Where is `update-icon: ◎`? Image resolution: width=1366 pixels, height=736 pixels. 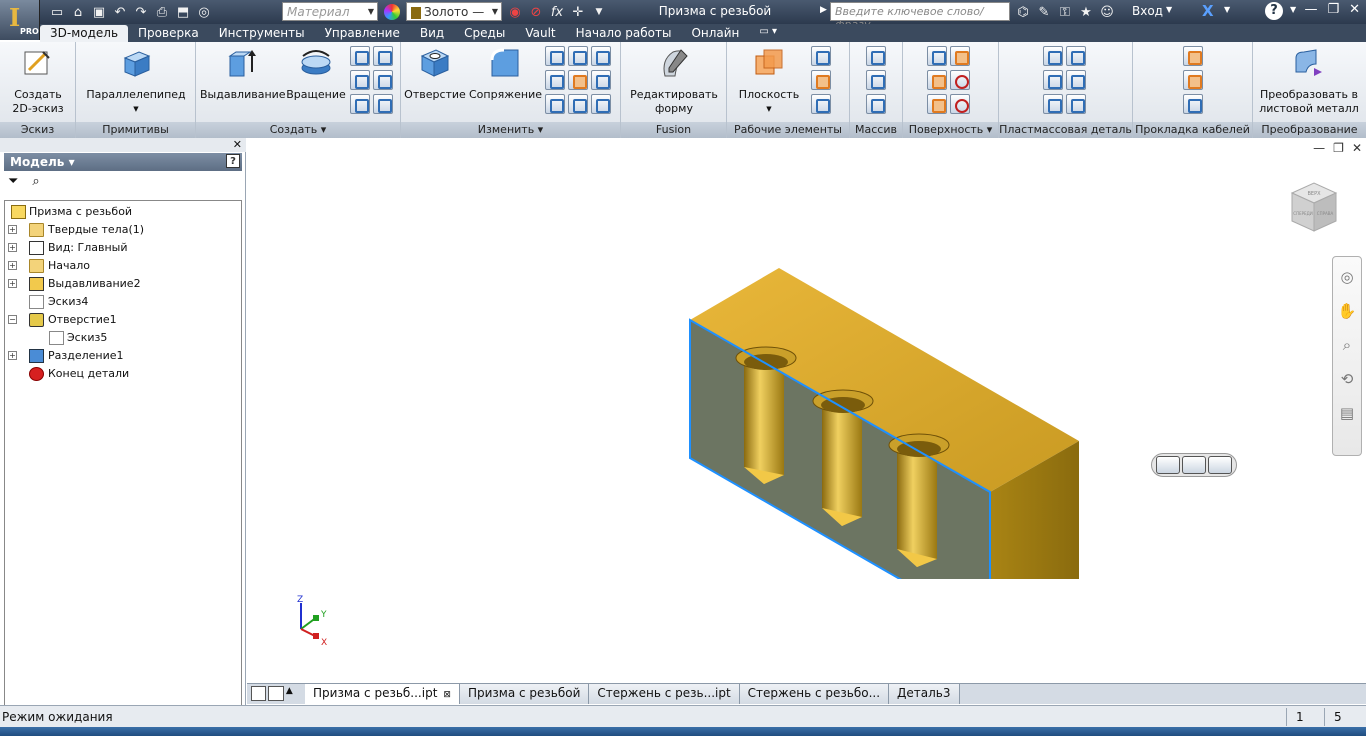 update-icon: ◎ is located at coordinates (204, 12).